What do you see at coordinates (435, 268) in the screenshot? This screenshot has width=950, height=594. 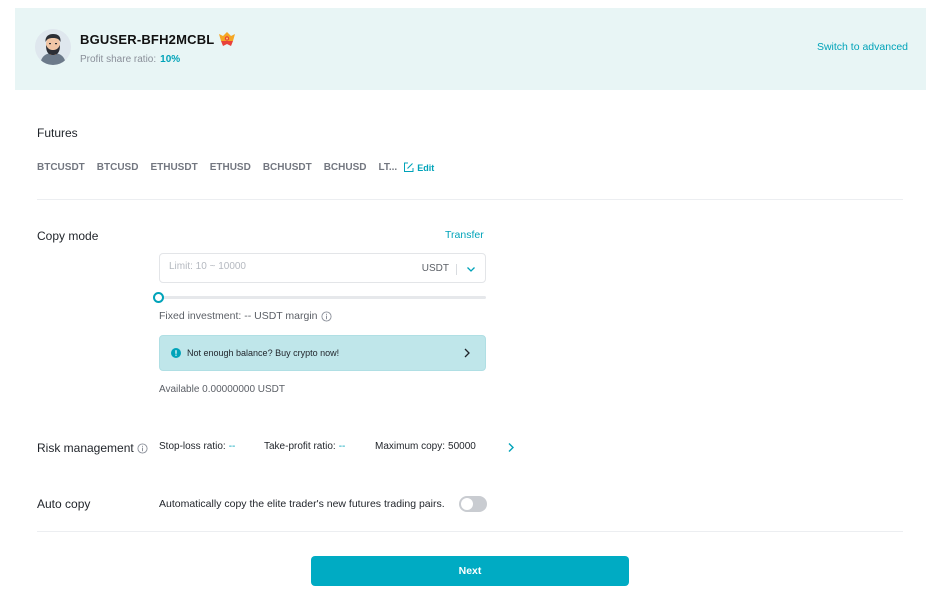 I see `currency-label: USDT` at bounding box center [435, 268].